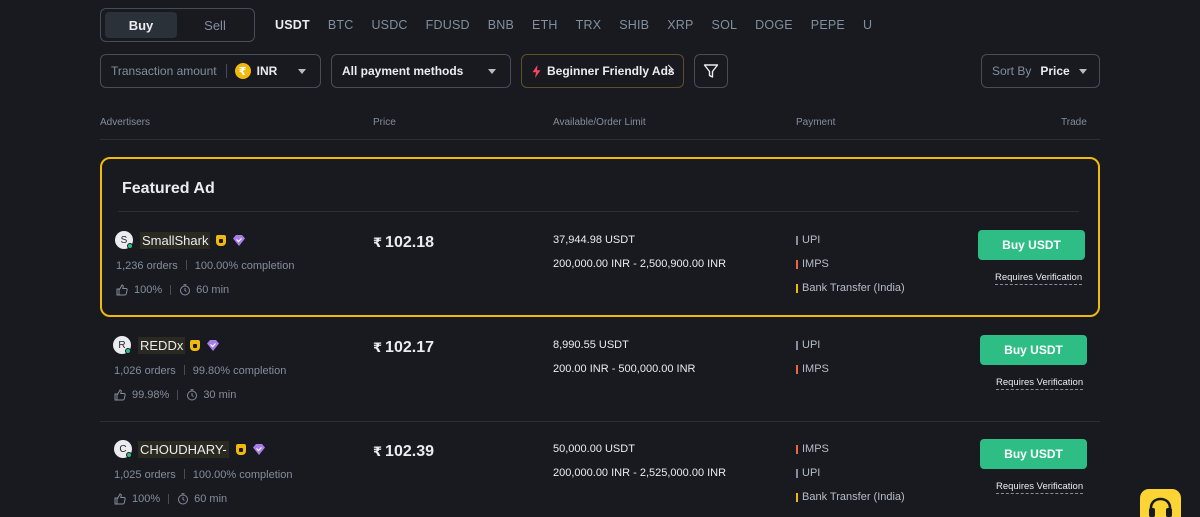 This screenshot has height=517, width=1200. Describe the element at coordinates (403, 71) in the screenshot. I see `payment-methods-label: All payment methods` at that location.